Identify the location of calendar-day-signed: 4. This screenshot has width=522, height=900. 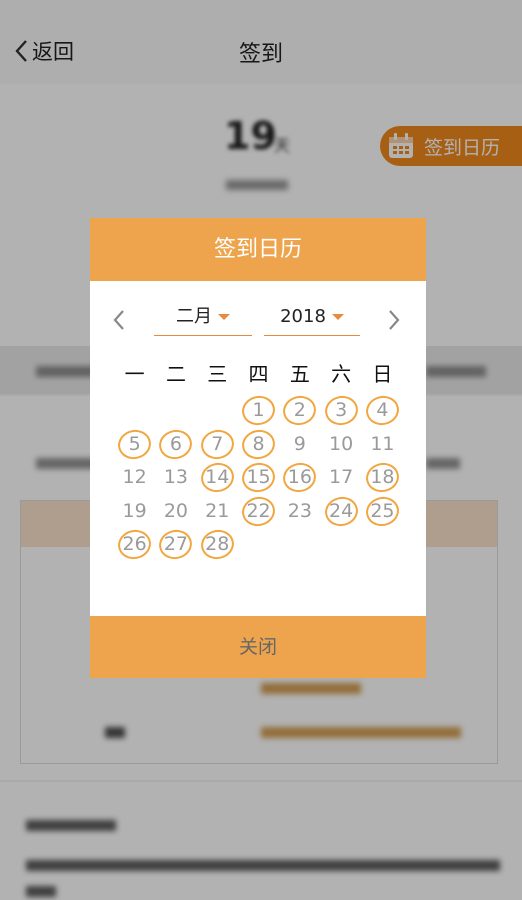
(382, 411).